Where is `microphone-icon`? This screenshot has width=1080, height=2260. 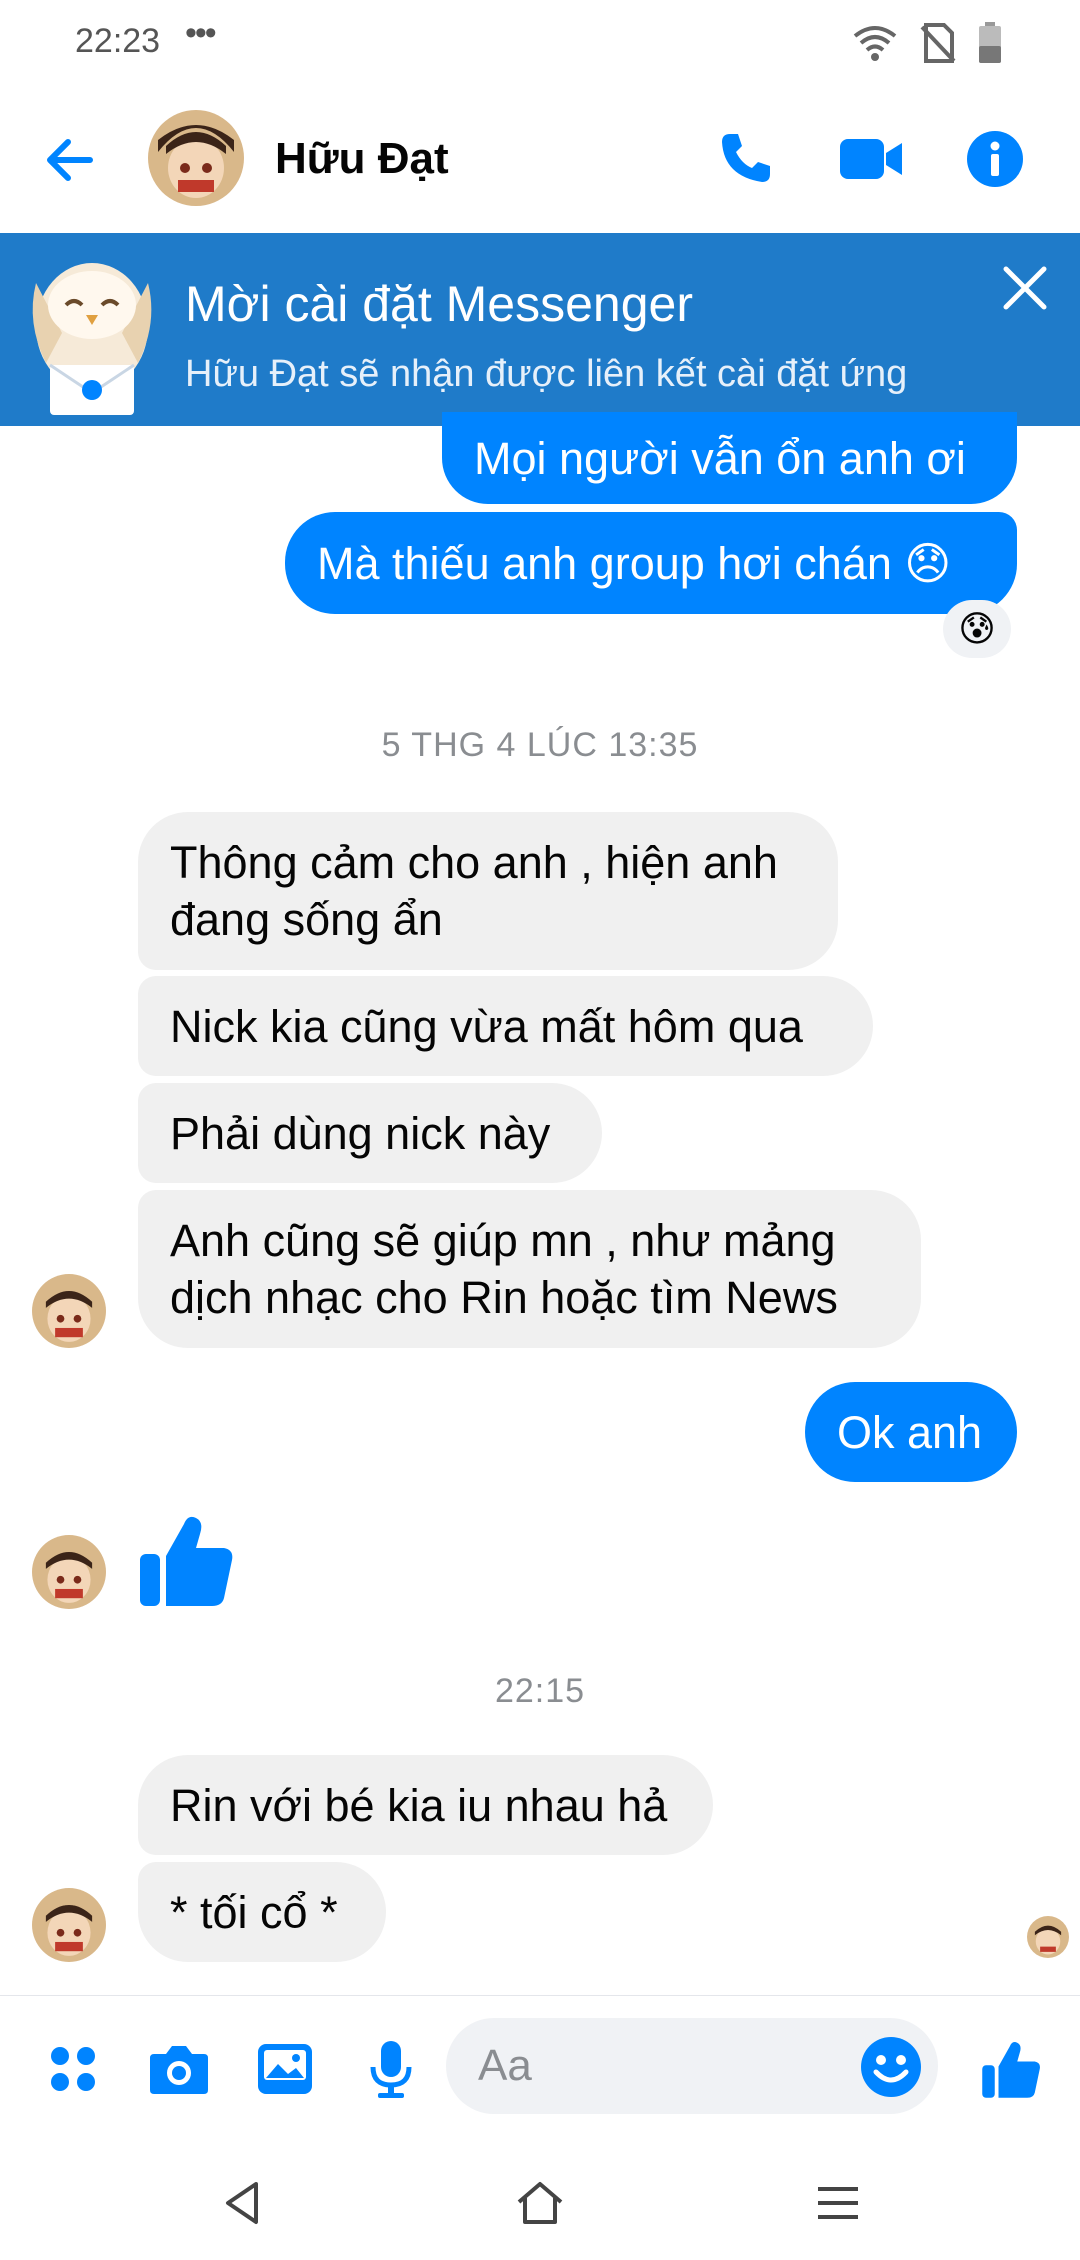
microphone-icon is located at coordinates (391, 2069).